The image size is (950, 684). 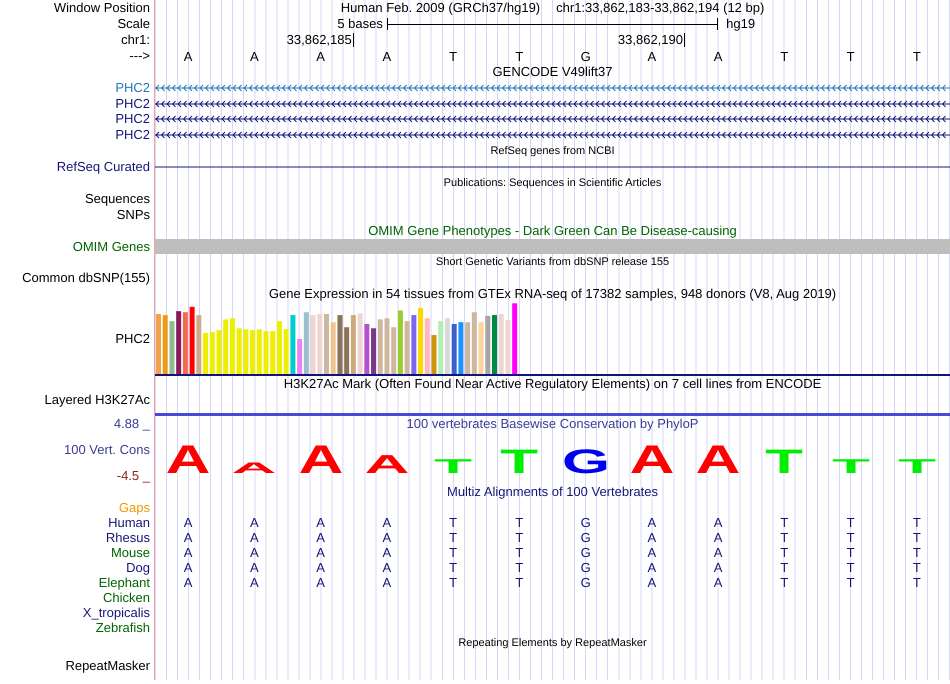 I want to click on track-label: Common dbSNP(155), so click(x=86, y=278).